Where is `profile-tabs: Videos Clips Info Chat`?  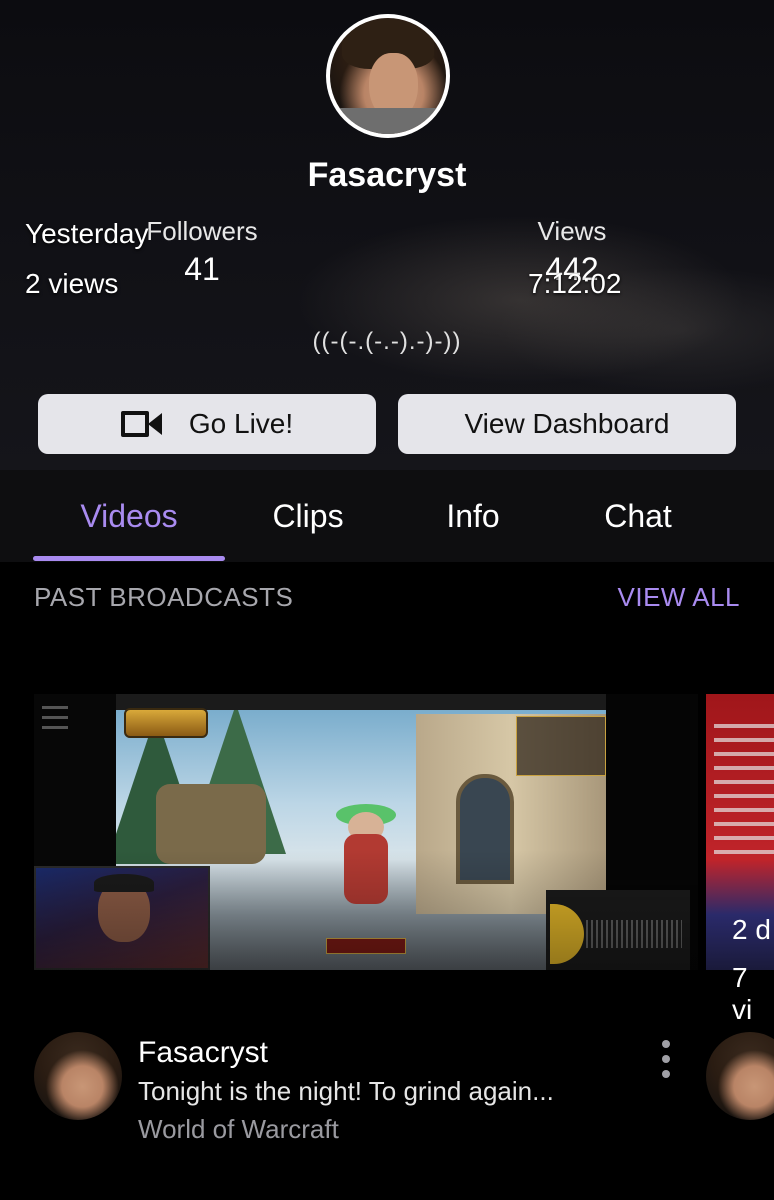 profile-tabs: Videos Clips Info Chat is located at coordinates (387, 516).